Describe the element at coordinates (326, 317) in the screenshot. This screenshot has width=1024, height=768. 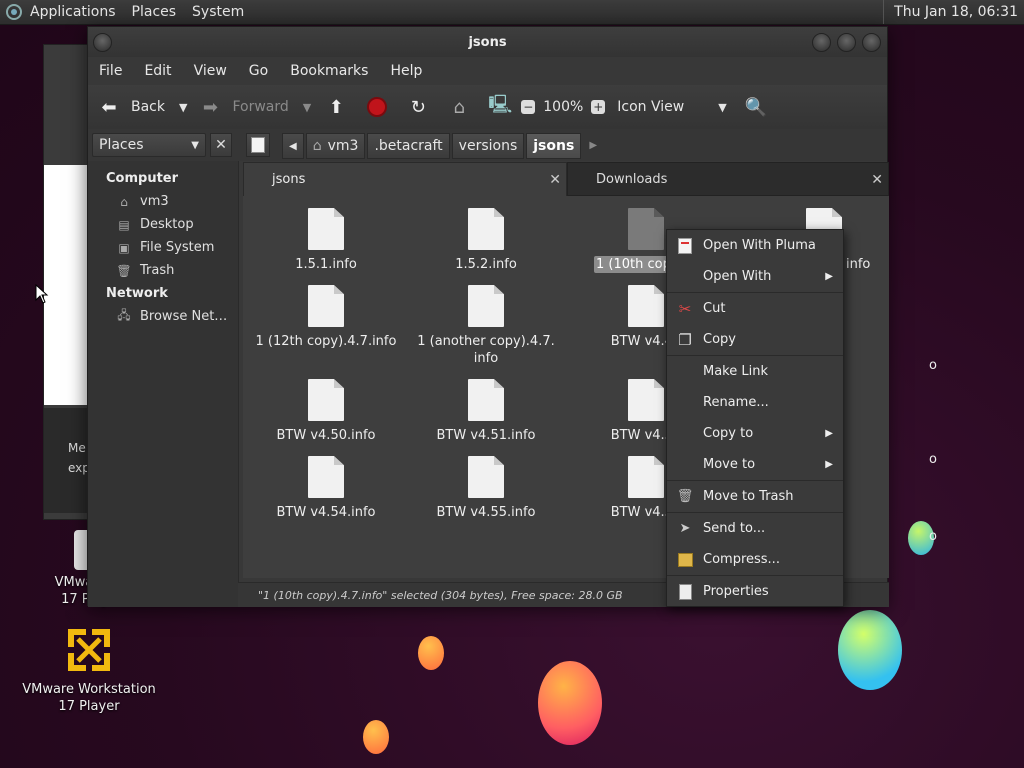
I see `file-item: 1 (12th copy).4.7.info` at that location.